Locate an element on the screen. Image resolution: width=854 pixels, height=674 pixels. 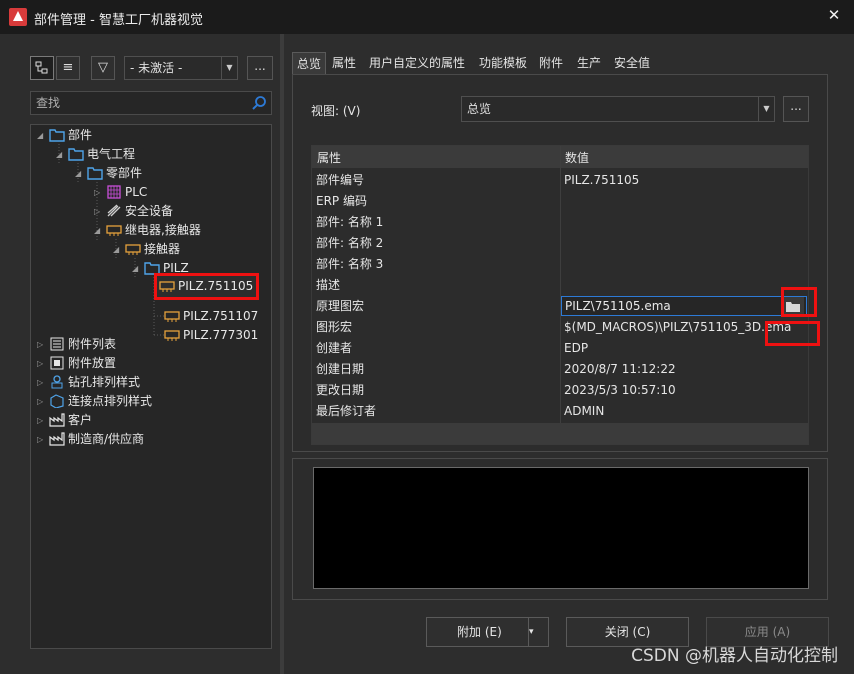
tree-item-label: PILZ.777301 is located at coordinates (221, 335).